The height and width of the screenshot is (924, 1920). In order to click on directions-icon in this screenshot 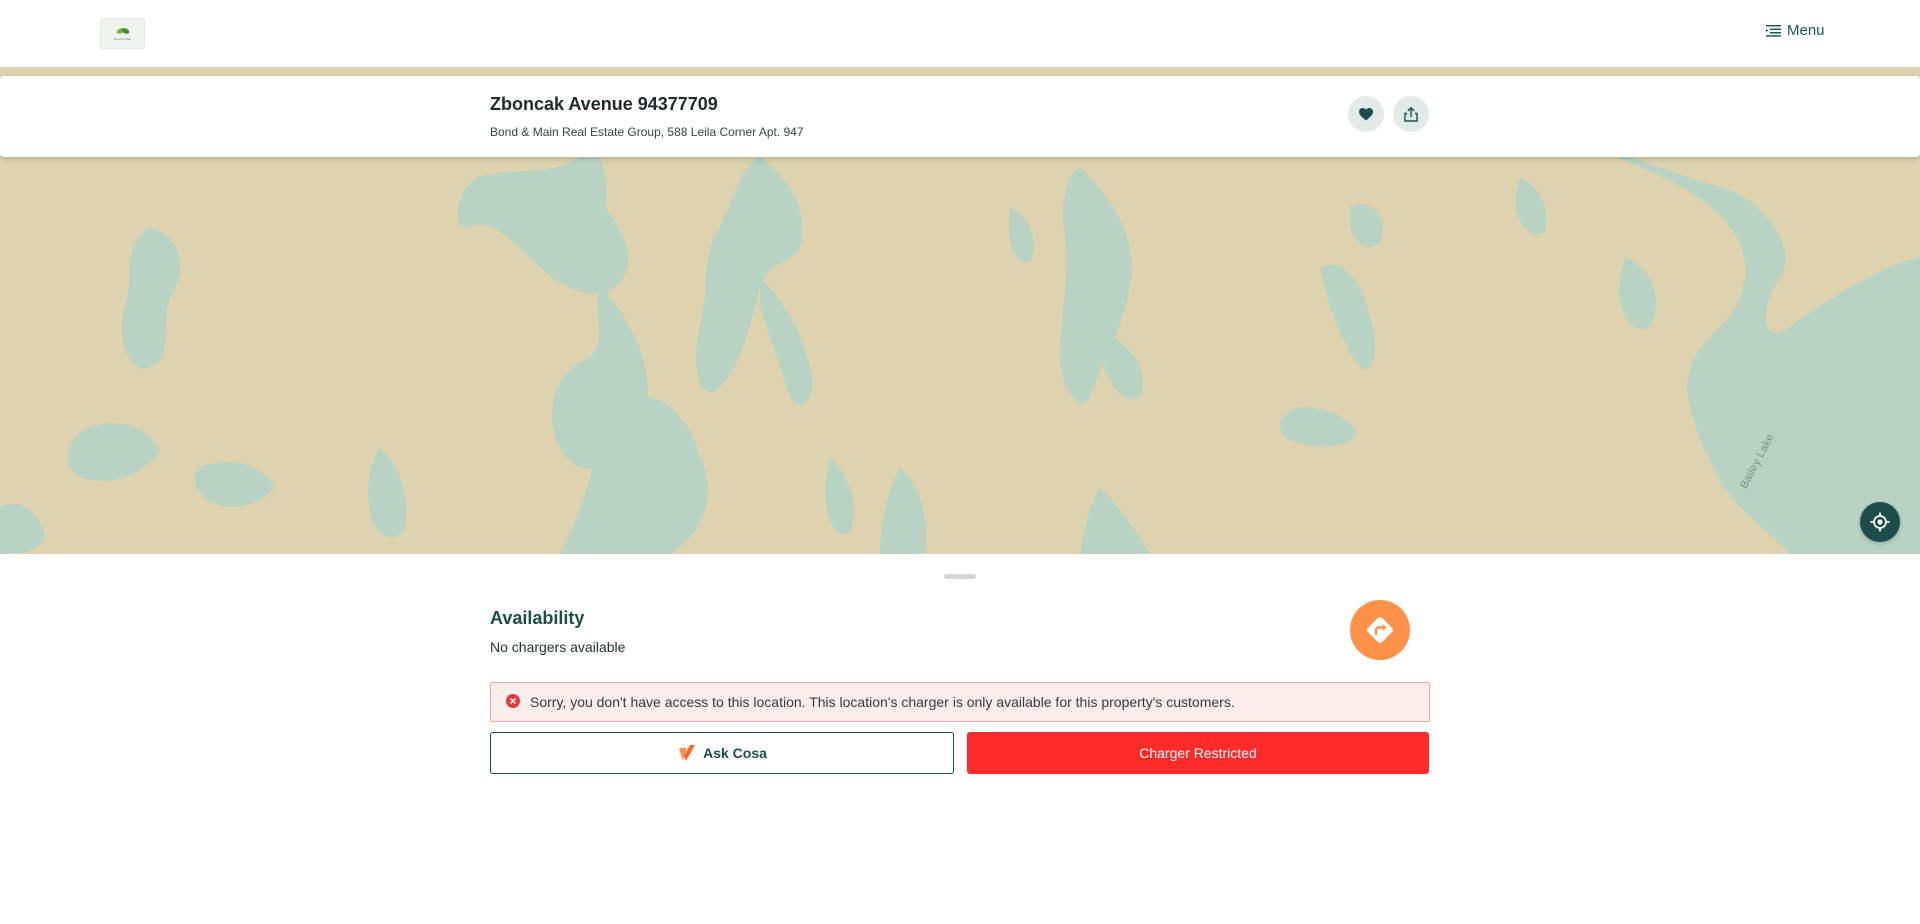, I will do `click(1380, 630)`.